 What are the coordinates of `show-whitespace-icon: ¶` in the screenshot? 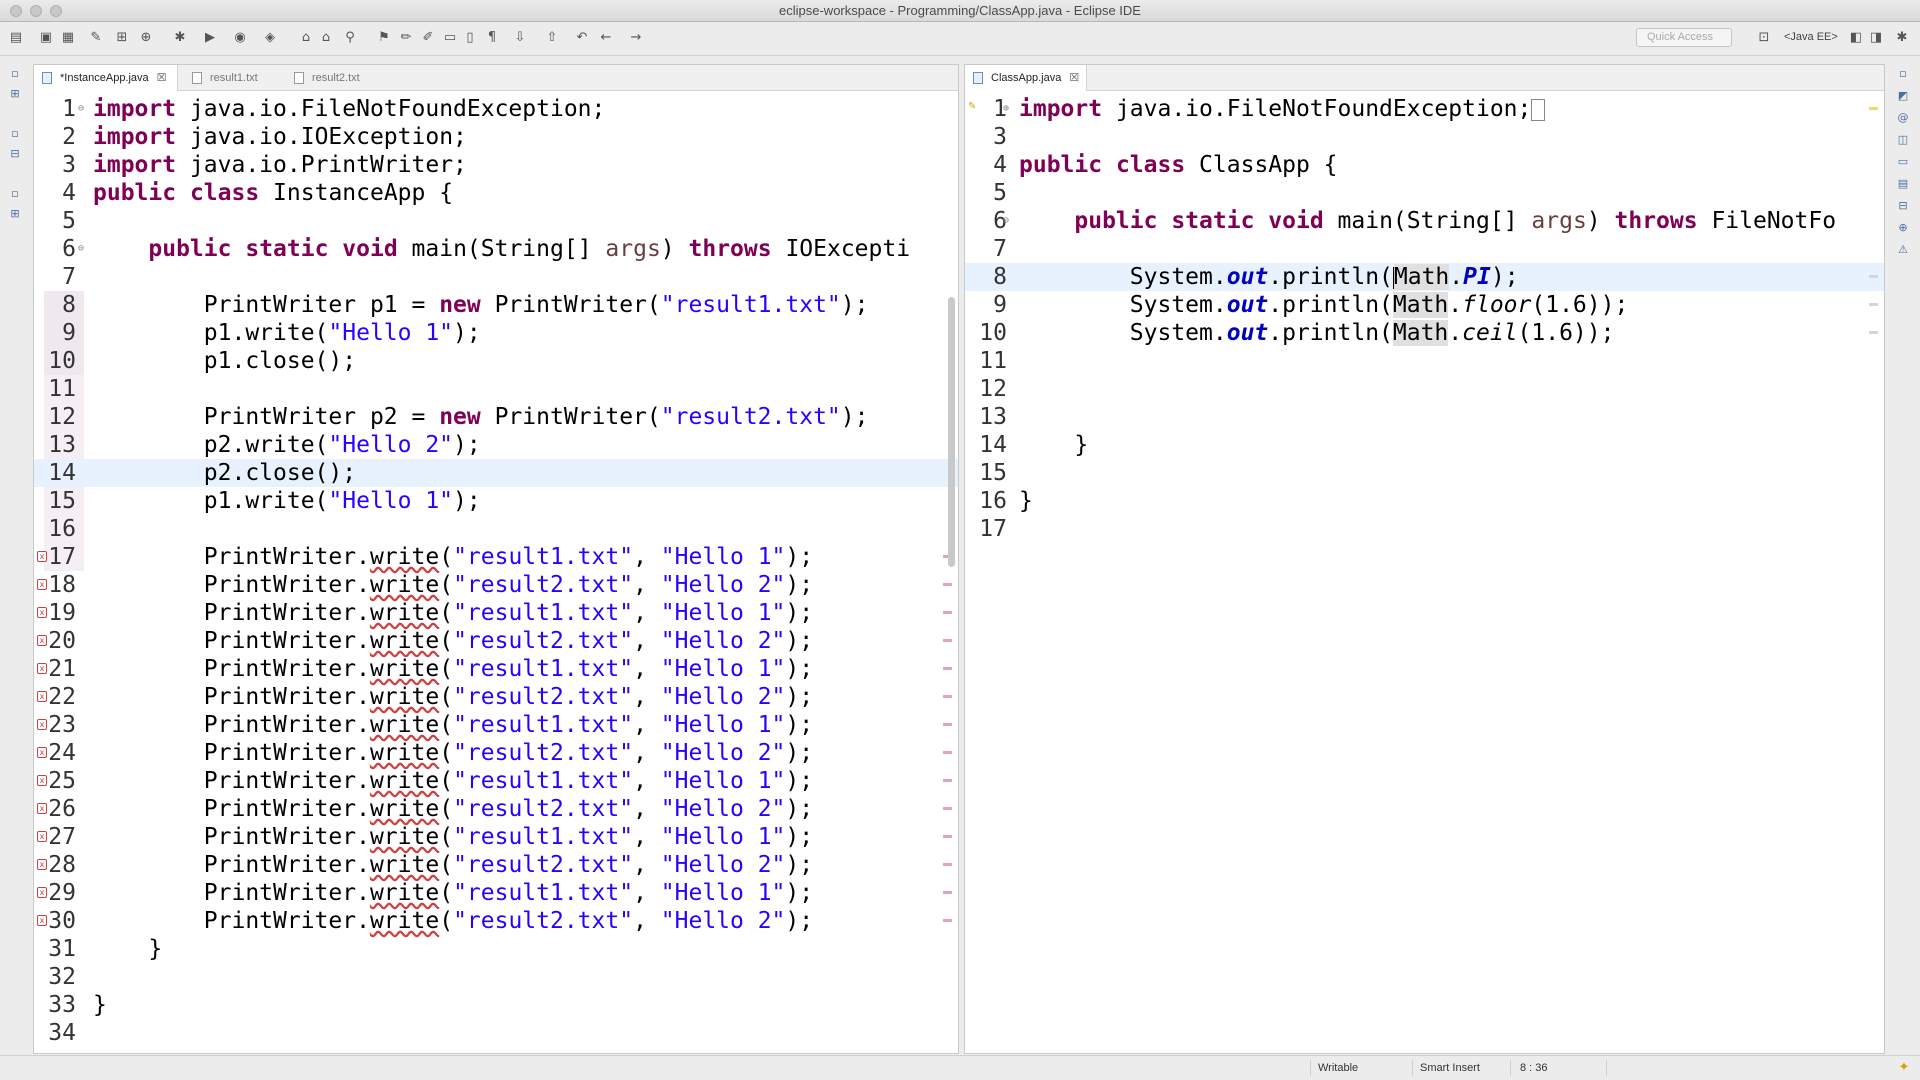 It's located at (492, 38).